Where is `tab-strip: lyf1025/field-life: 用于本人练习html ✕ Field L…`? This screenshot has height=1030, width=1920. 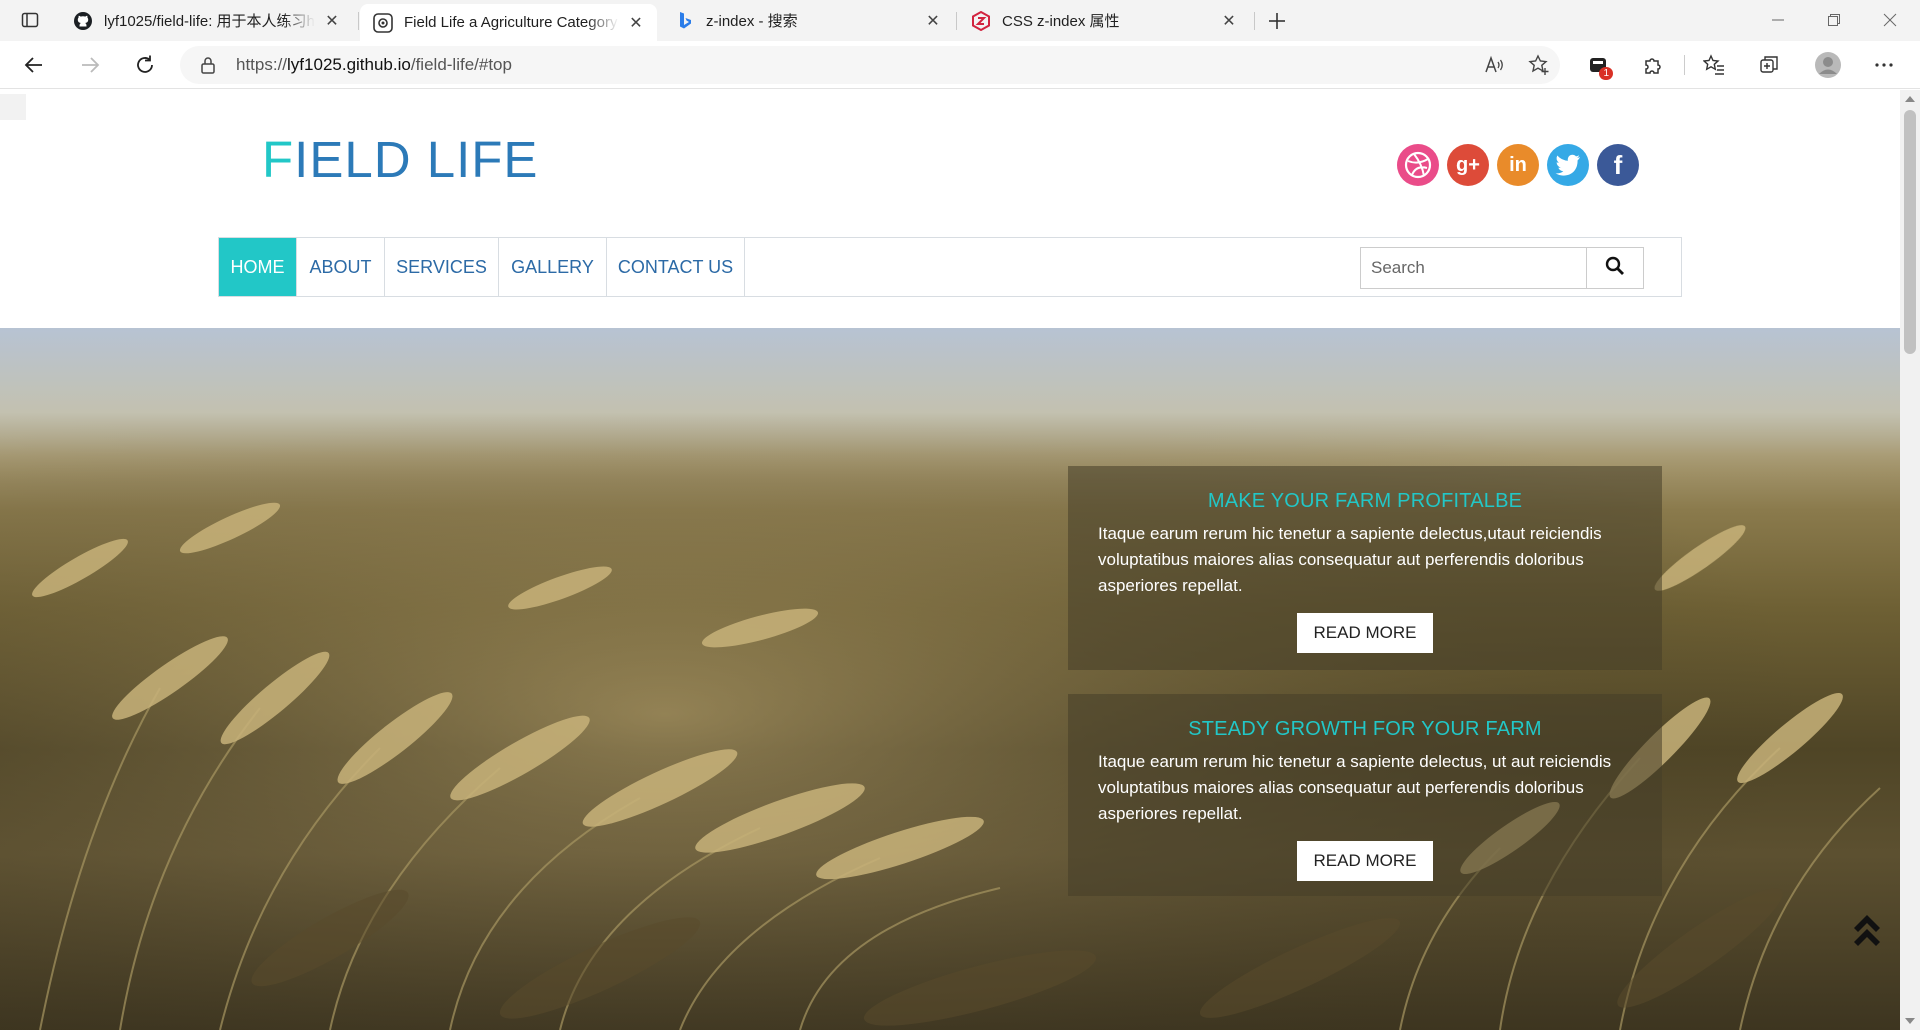
tab-strip: lyf1025/field-life: 用于本人练习html ✕ Field L… is located at coordinates (960, 20).